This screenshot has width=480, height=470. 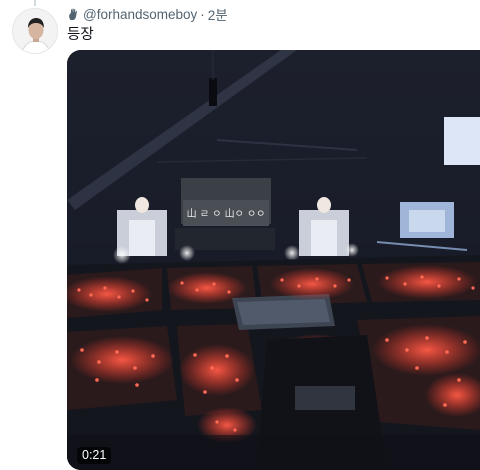 I want to click on raised-hand-icon, so click(x=73, y=14).